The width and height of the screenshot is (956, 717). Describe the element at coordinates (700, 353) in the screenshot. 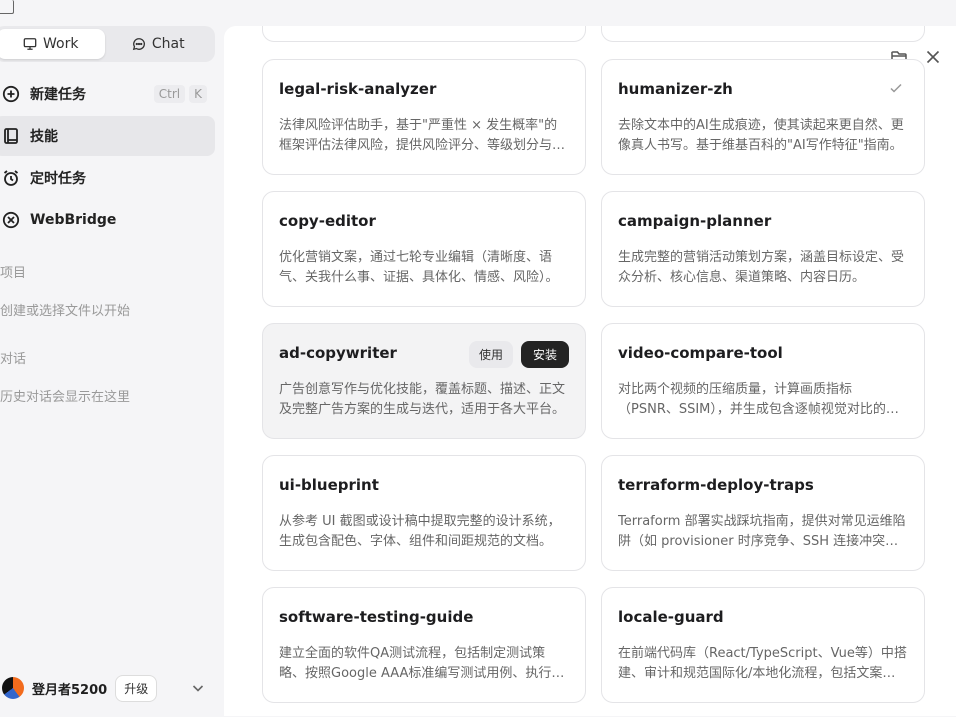

I see `skill-card-title: video-compare-tool` at that location.